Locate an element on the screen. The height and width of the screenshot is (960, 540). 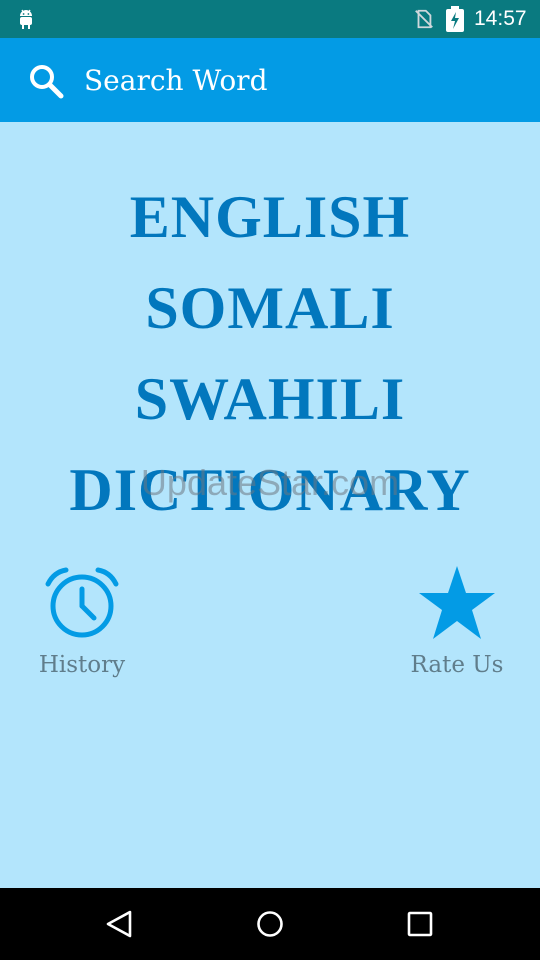
star-icon is located at coordinates (457, 602).